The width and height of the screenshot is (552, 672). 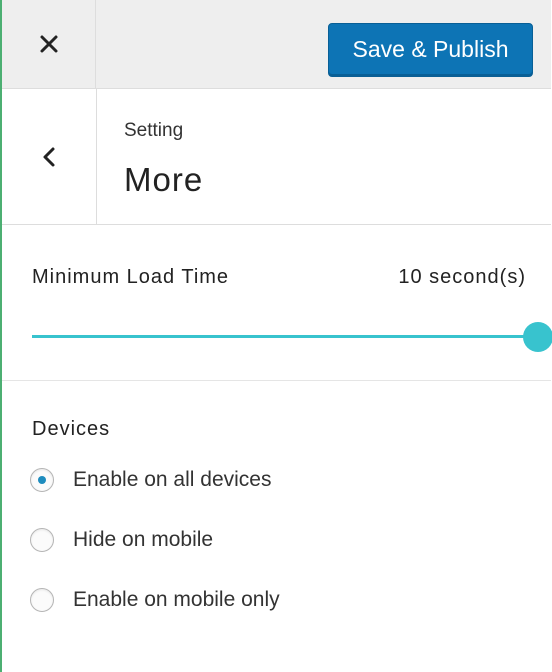 I want to click on slider-fill, so click(x=285, y=336).